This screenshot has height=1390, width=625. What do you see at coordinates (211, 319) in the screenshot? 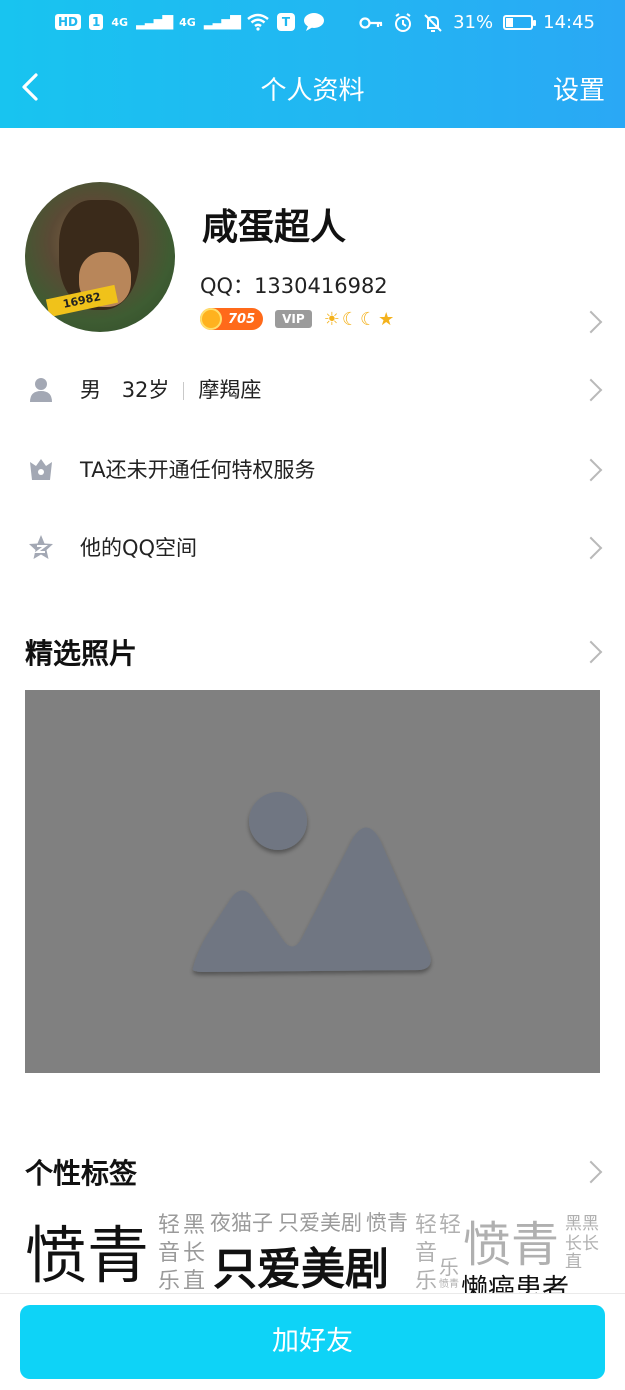
I see `coin-icon` at bounding box center [211, 319].